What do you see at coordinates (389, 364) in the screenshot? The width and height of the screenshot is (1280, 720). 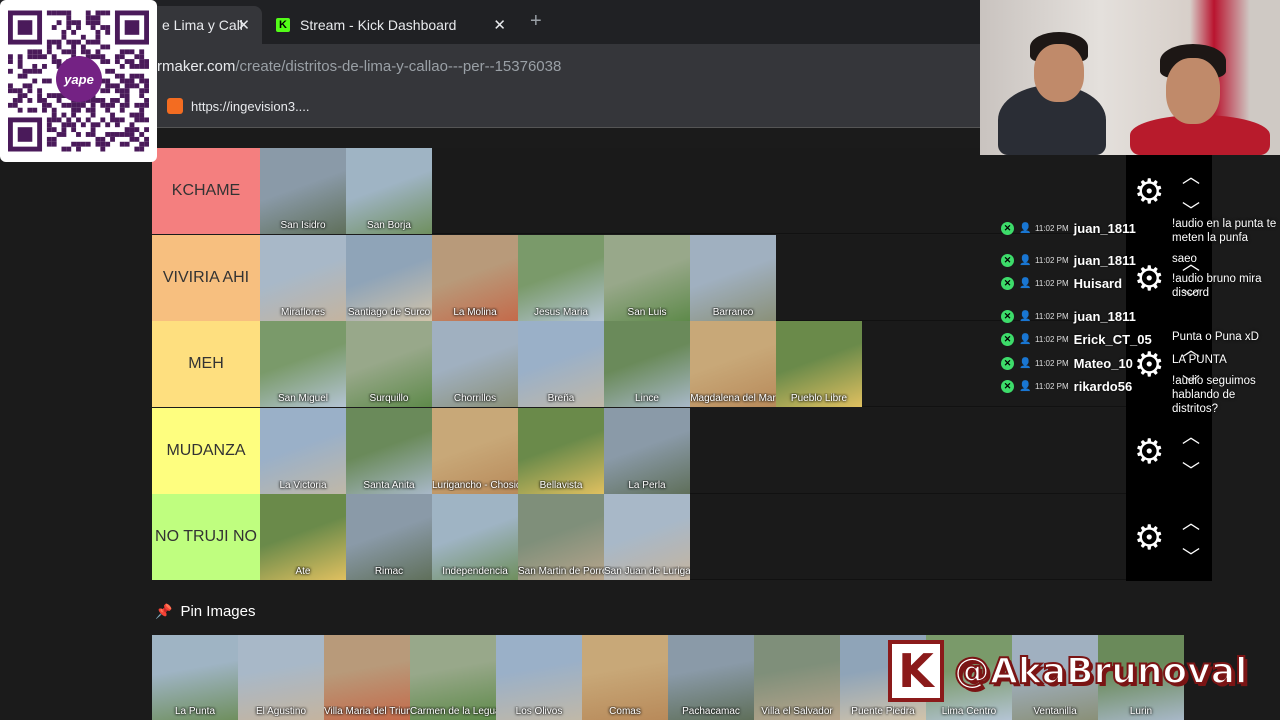 I see `district-image: Surquillo` at bounding box center [389, 364].